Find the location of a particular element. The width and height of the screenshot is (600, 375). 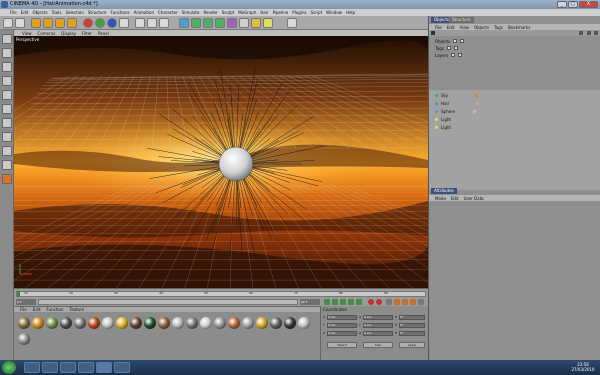

menu-plugins: Plugins is located at coordinates (299, 12).